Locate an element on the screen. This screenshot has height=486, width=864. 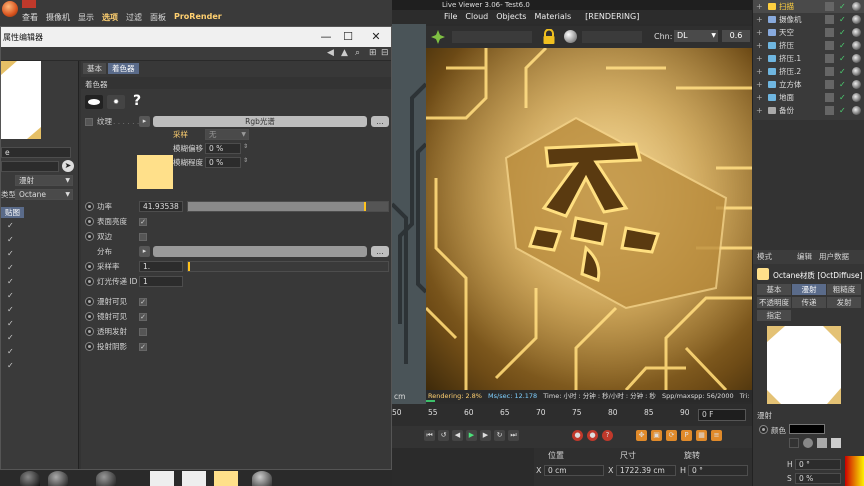
go-start-icon: ⏮ is located at coordinates (429, 435).